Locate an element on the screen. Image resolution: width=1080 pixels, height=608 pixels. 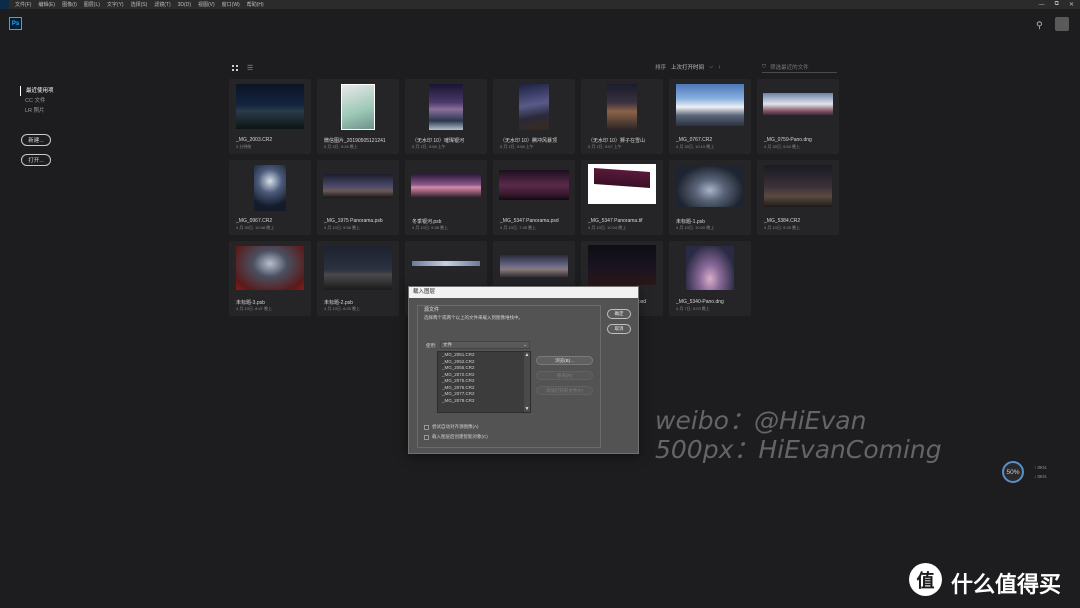
file-date: 5 月 2日, 9:58 上午 is located at coordinates (517, 146).